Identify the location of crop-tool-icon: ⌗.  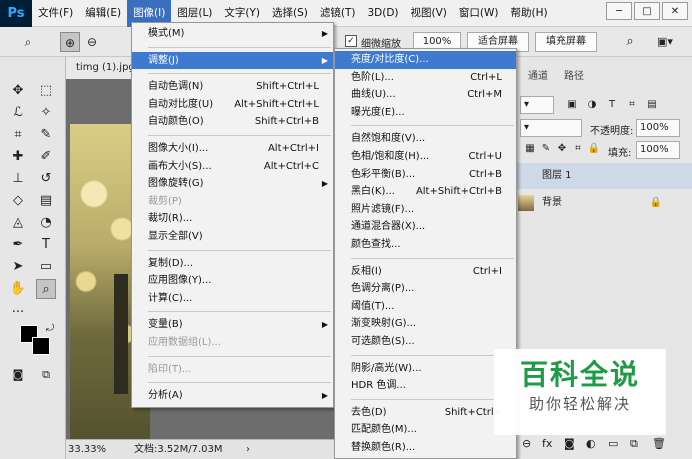
(18, 135).